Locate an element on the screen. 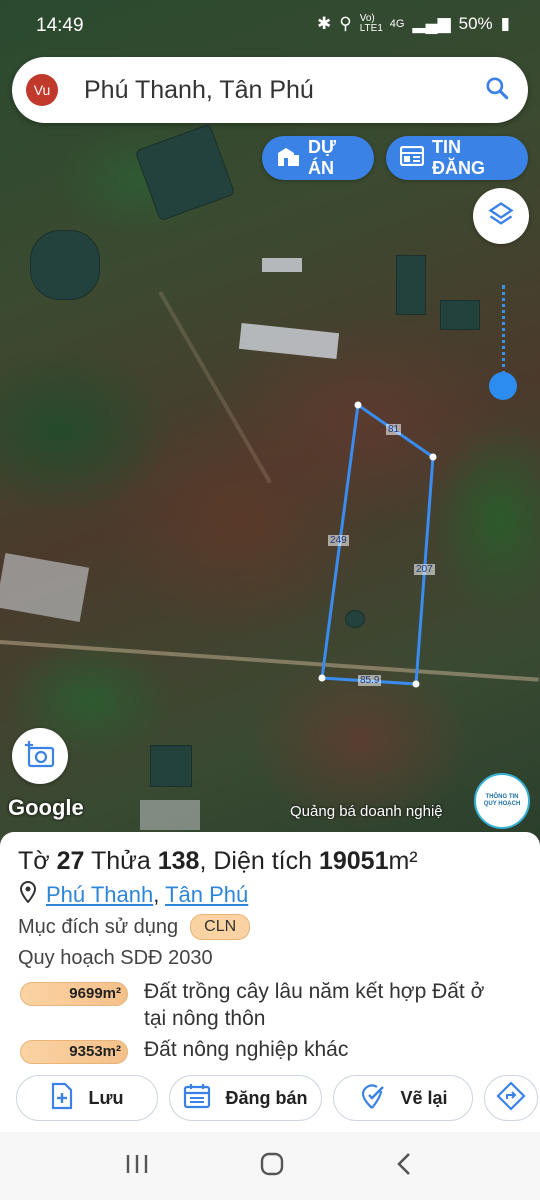 This screenshot has width=540, height=1200. map-pin-icon is located at coordinates (28, 894).